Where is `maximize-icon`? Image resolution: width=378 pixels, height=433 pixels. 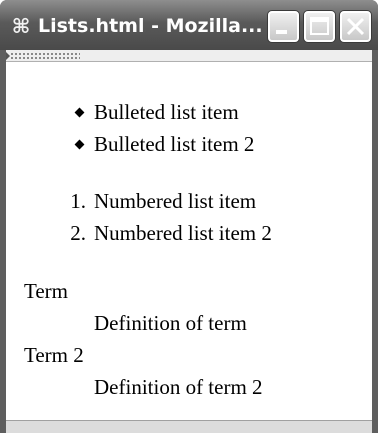
maximize-icon is located at coordinates (319, 26).